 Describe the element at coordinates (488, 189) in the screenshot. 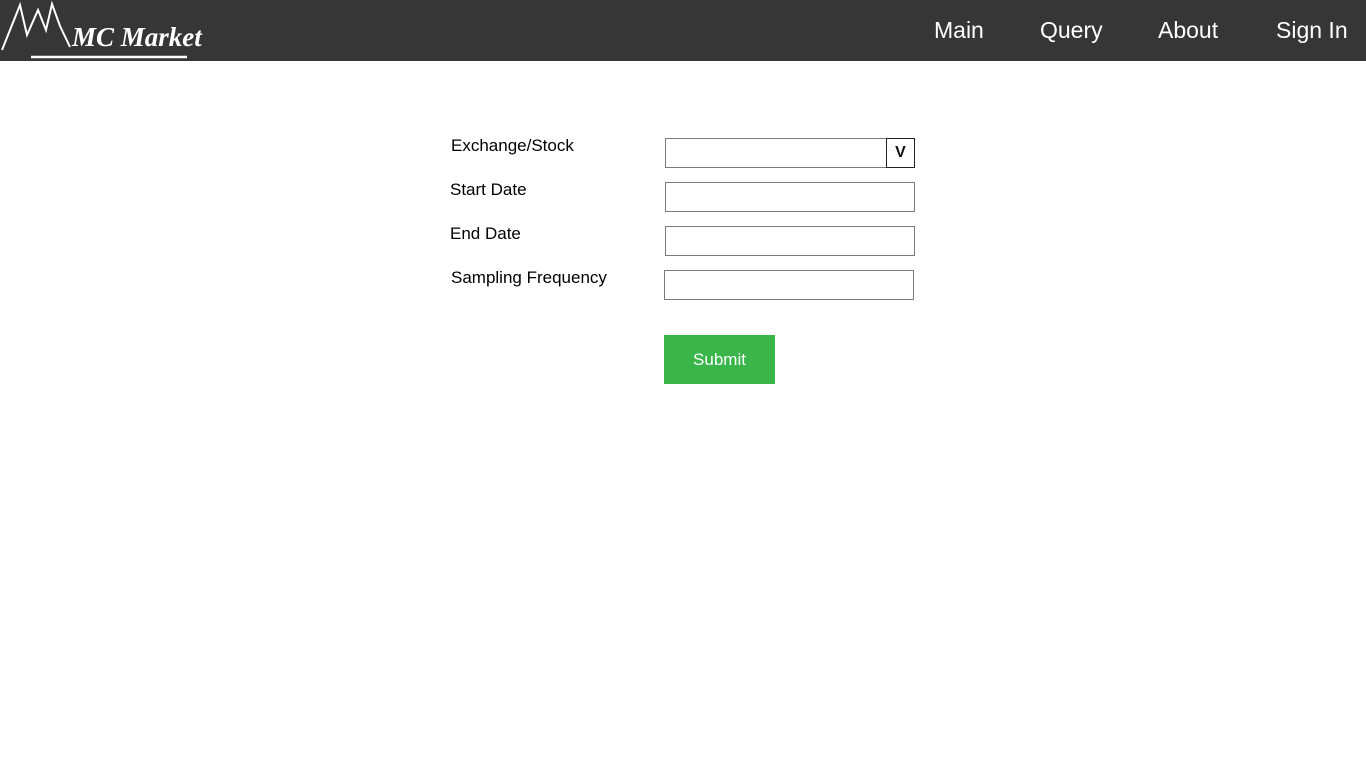

I see `start-date-label: Start Date` at that location.